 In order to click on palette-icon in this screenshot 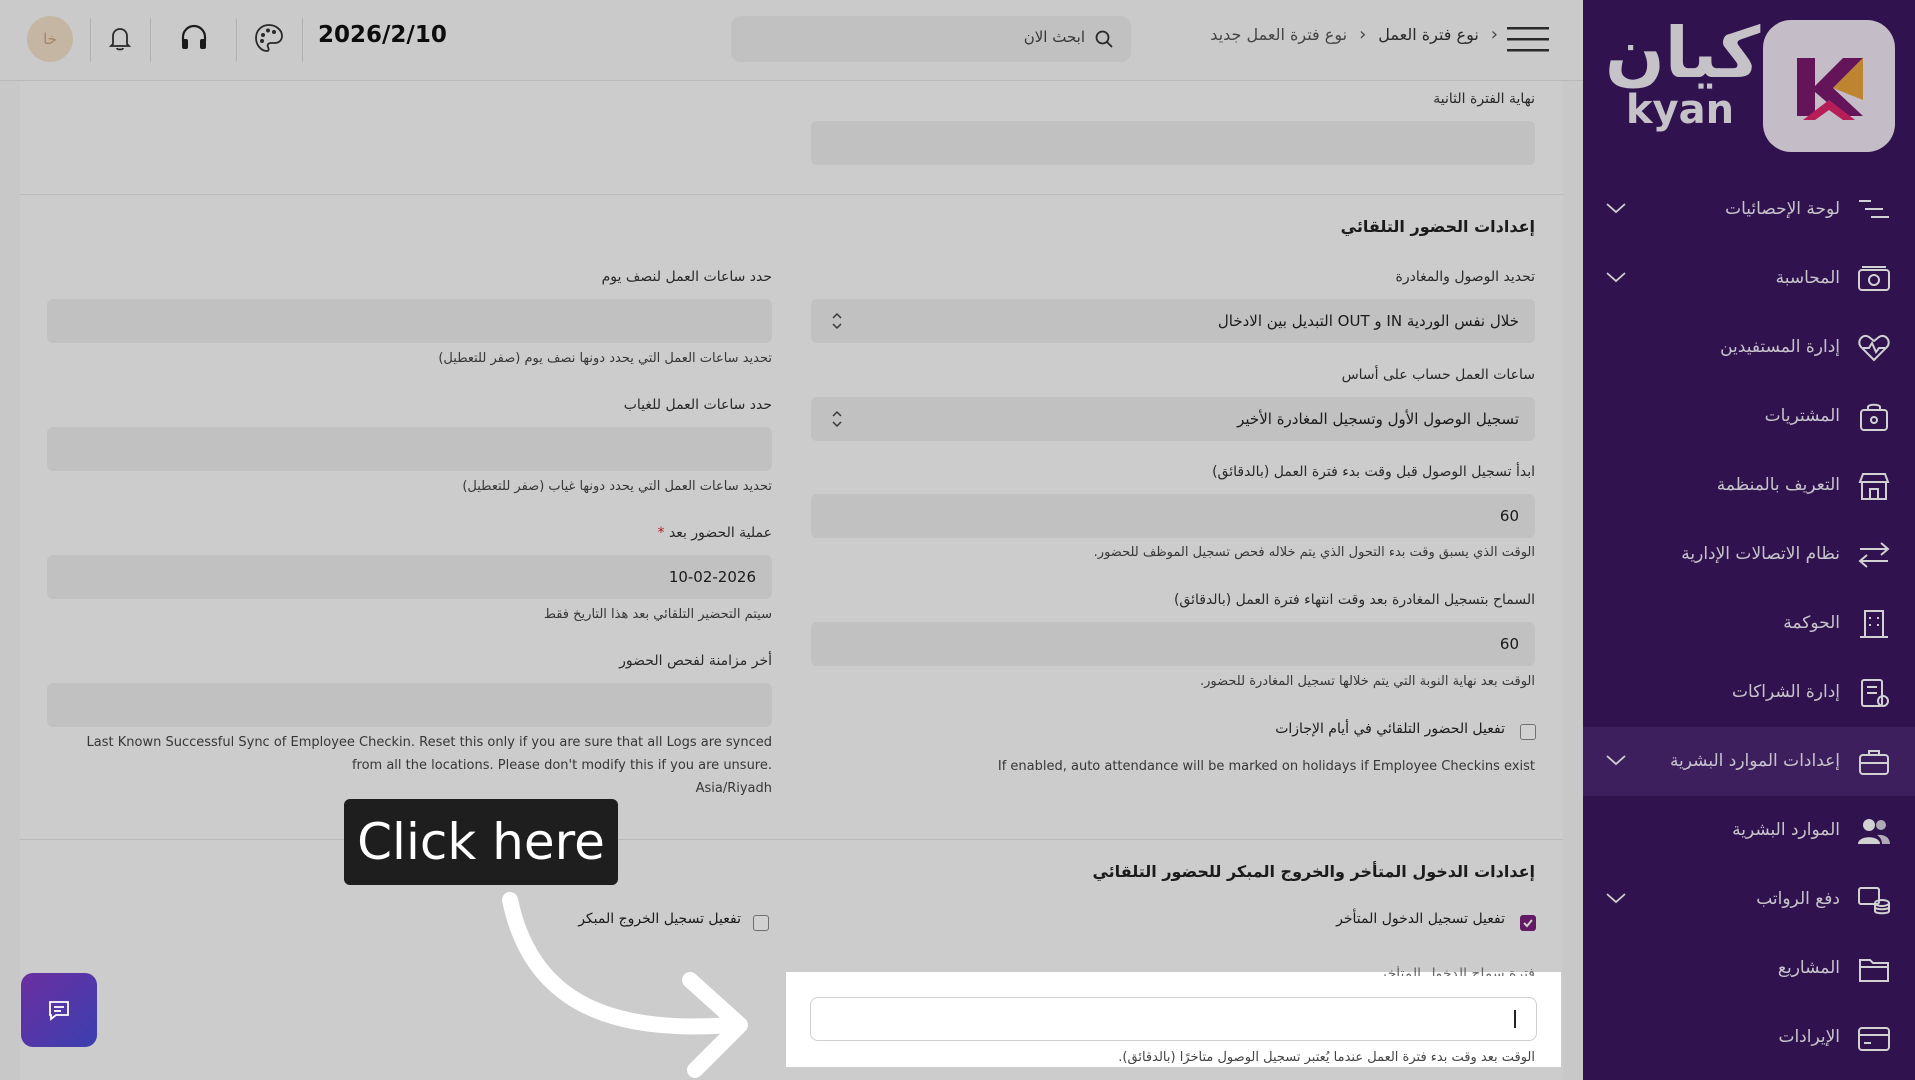, I will do `click(269, 38)`.